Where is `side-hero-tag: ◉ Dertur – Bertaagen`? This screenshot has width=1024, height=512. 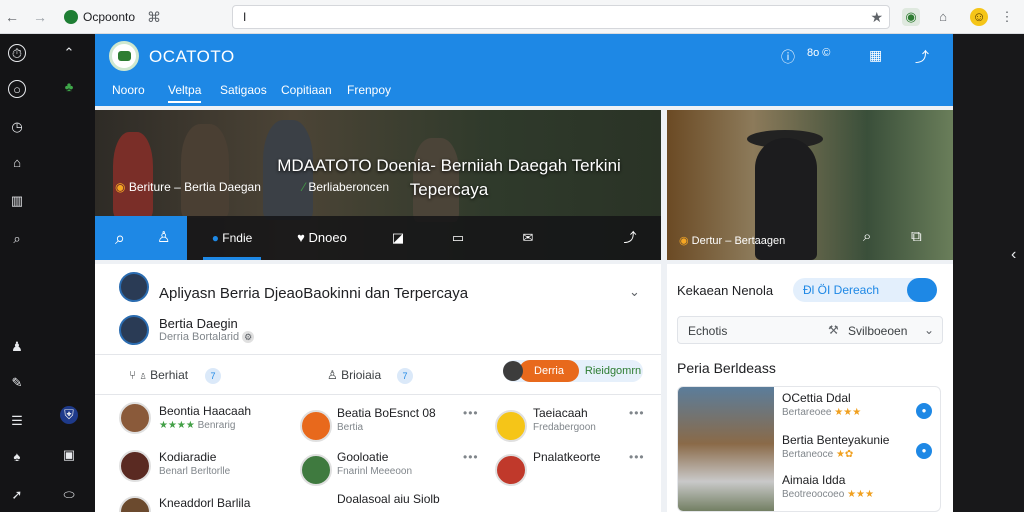 side-hero-tag: ◉ Dertur – Bertaagen is located at coordinates (732, 240).